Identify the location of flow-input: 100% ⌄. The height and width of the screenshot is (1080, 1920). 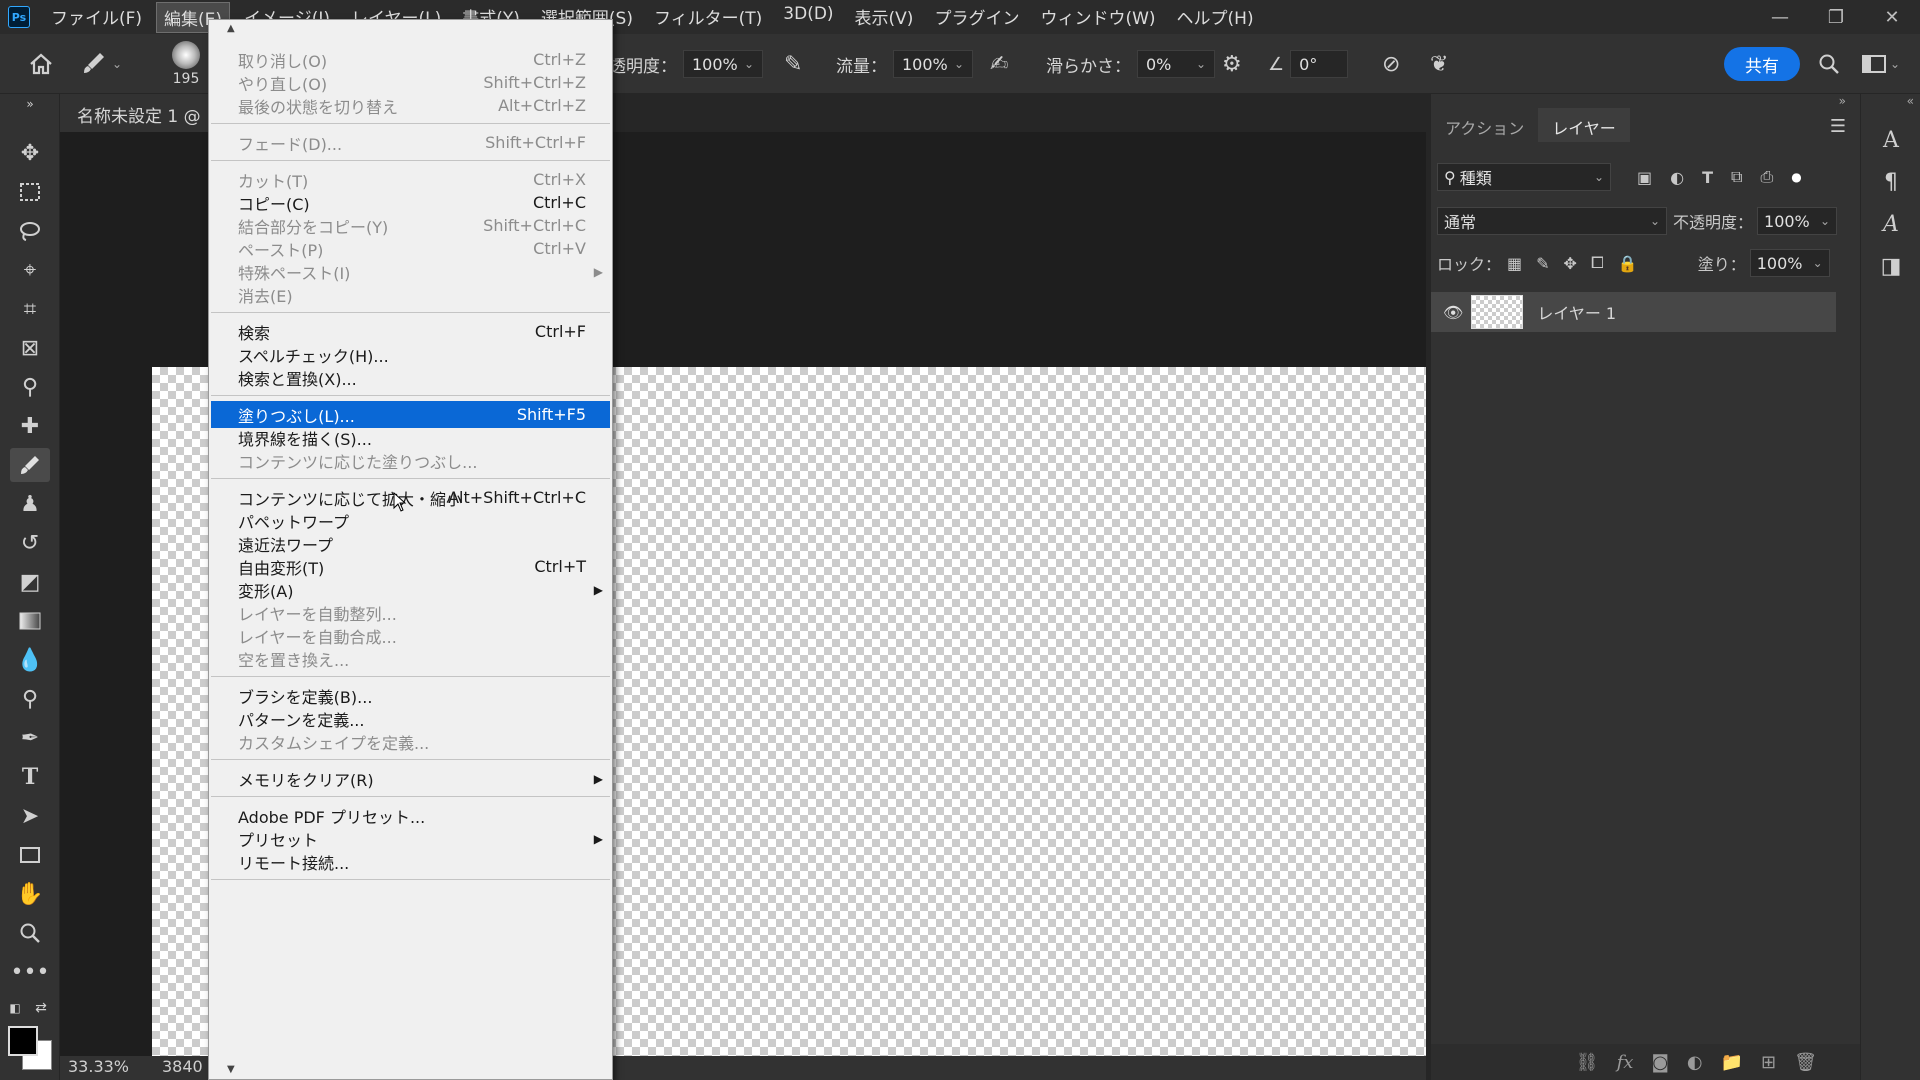
(933, 64).